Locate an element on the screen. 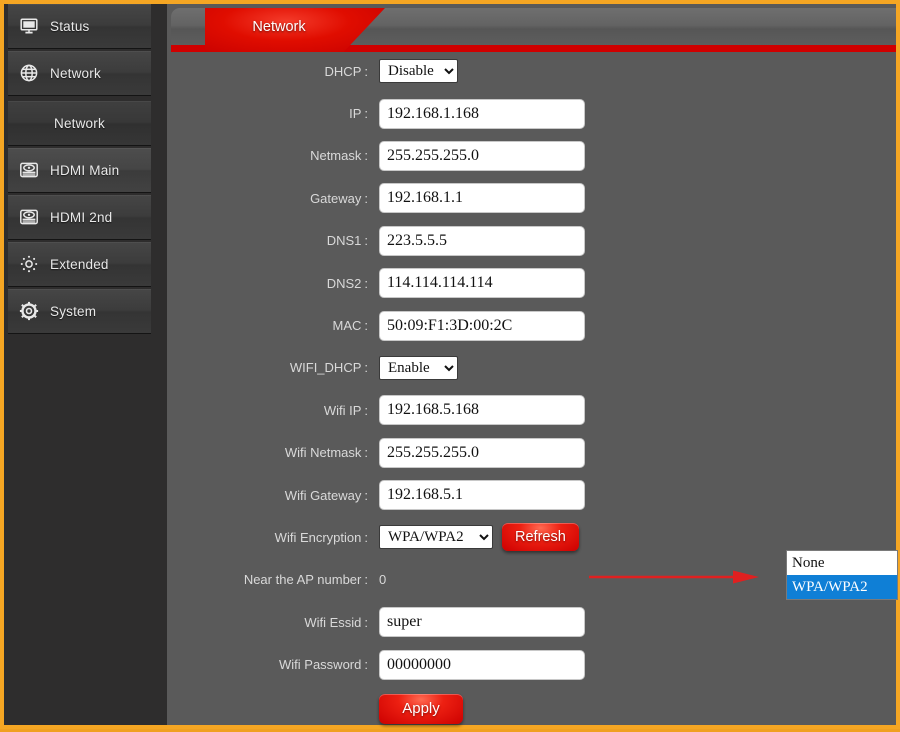 The width and height of the screenshot is (900, 732). label-text: DNS2 is located at coordinates (344, 283).